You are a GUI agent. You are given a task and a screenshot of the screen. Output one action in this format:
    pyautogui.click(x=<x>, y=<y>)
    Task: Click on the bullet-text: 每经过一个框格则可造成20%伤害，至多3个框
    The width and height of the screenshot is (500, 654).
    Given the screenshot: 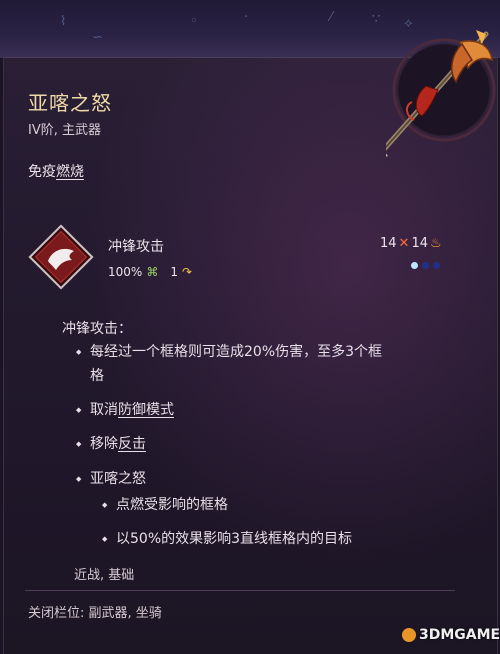 What is the action you would take?
    pyautogui.click(x=236, y=352)
    